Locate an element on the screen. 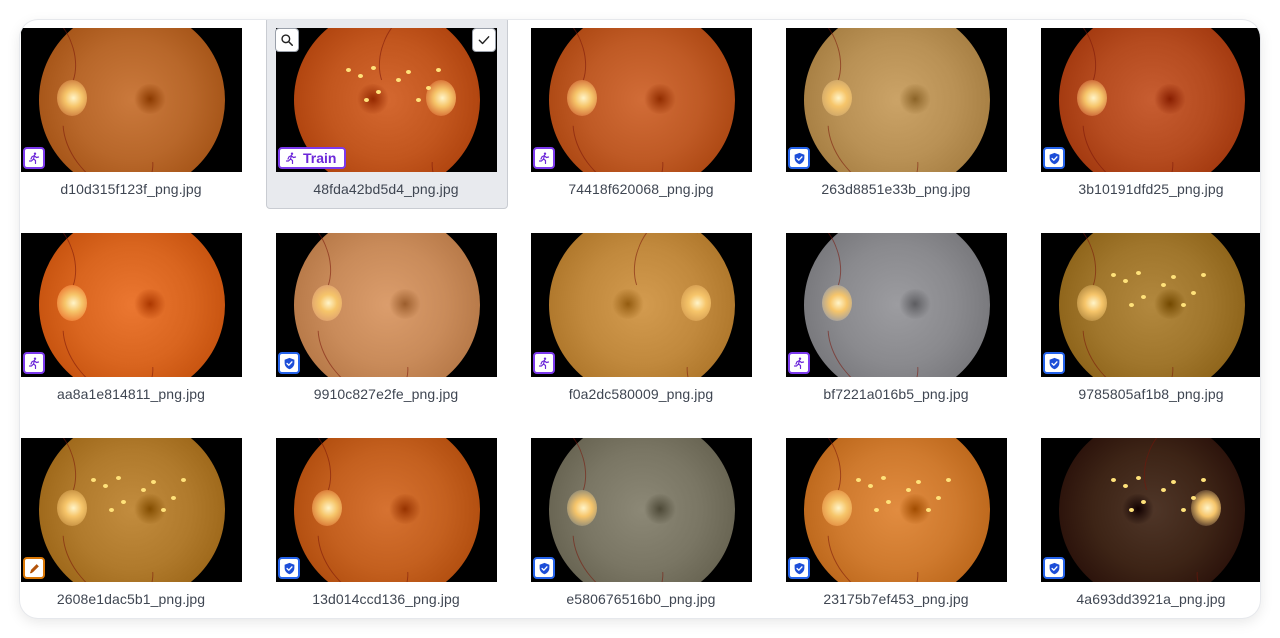 This screenshot has height=638, width=1280. image-card: 9785805af1b8_png.jpg is located at coordinates (1150, 327).